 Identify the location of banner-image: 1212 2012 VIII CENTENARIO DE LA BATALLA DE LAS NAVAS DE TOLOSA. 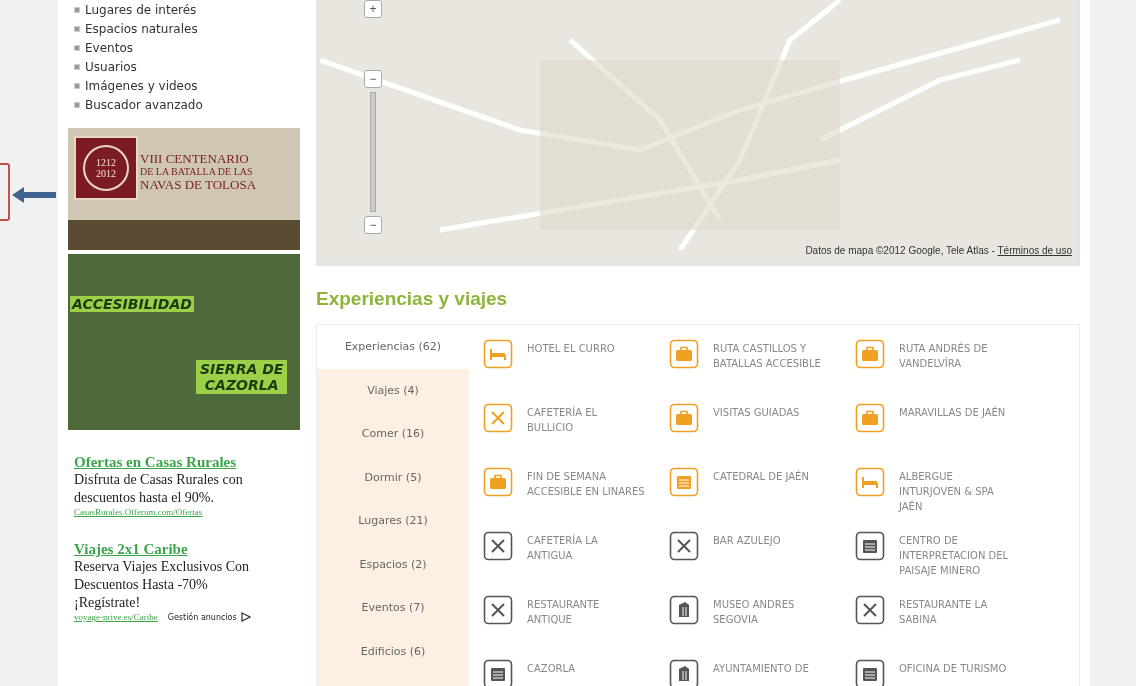
(184, 189).